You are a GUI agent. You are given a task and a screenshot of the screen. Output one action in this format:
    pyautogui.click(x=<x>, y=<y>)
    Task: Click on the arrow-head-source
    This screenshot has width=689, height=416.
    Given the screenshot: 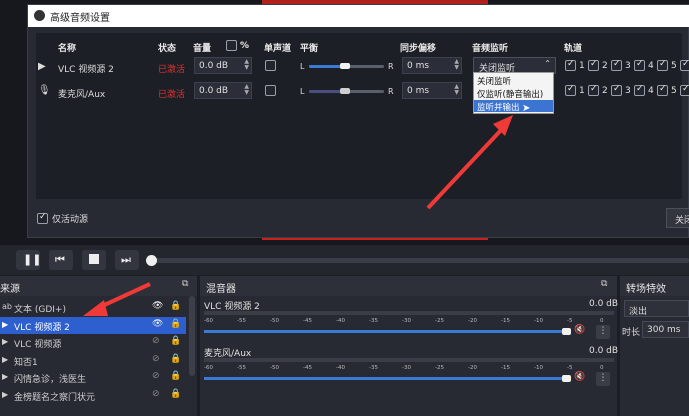 What is the action you would take?
    pyautogui.click(x=95, y=308)
    